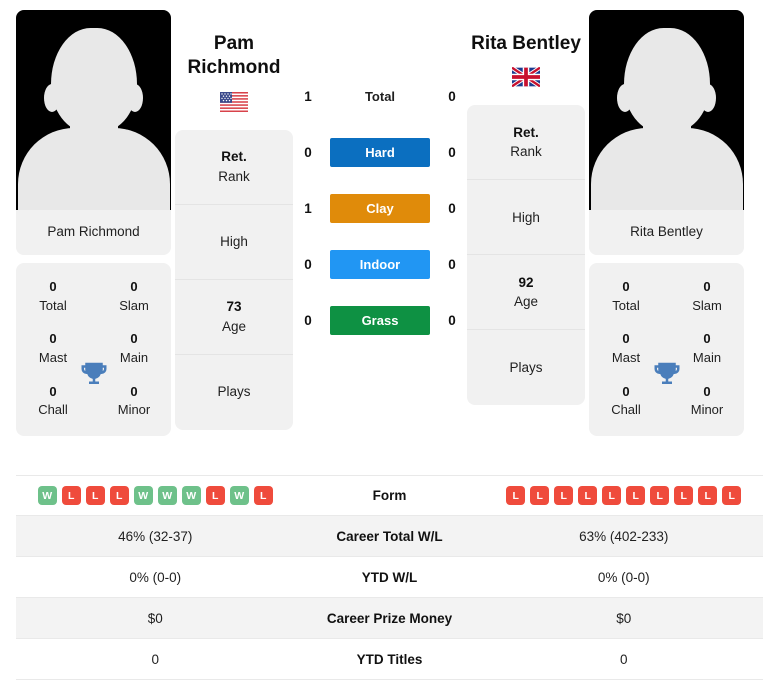 This screenshot has height=699, width=779. I want to click on meta-value: 73, so click(234, 307).